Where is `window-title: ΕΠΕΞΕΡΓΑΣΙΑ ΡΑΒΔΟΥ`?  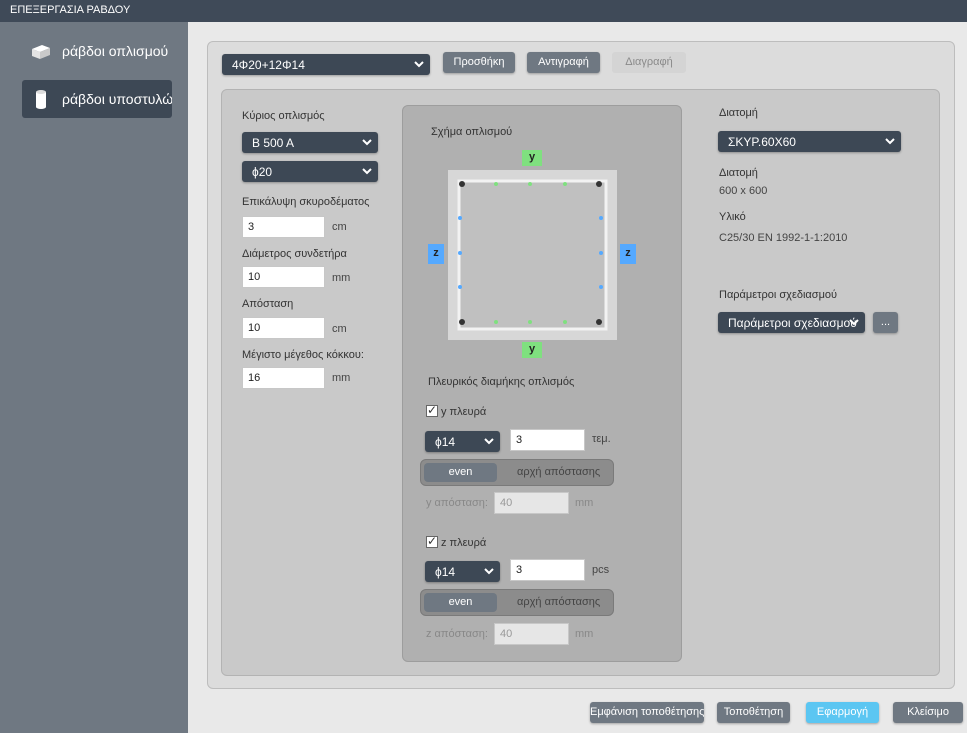 window-title: ΕΠΕΞΕΡΓΑΣΙΑ ΡΑΒΔΟΥ is located at coordinates (483, 11).